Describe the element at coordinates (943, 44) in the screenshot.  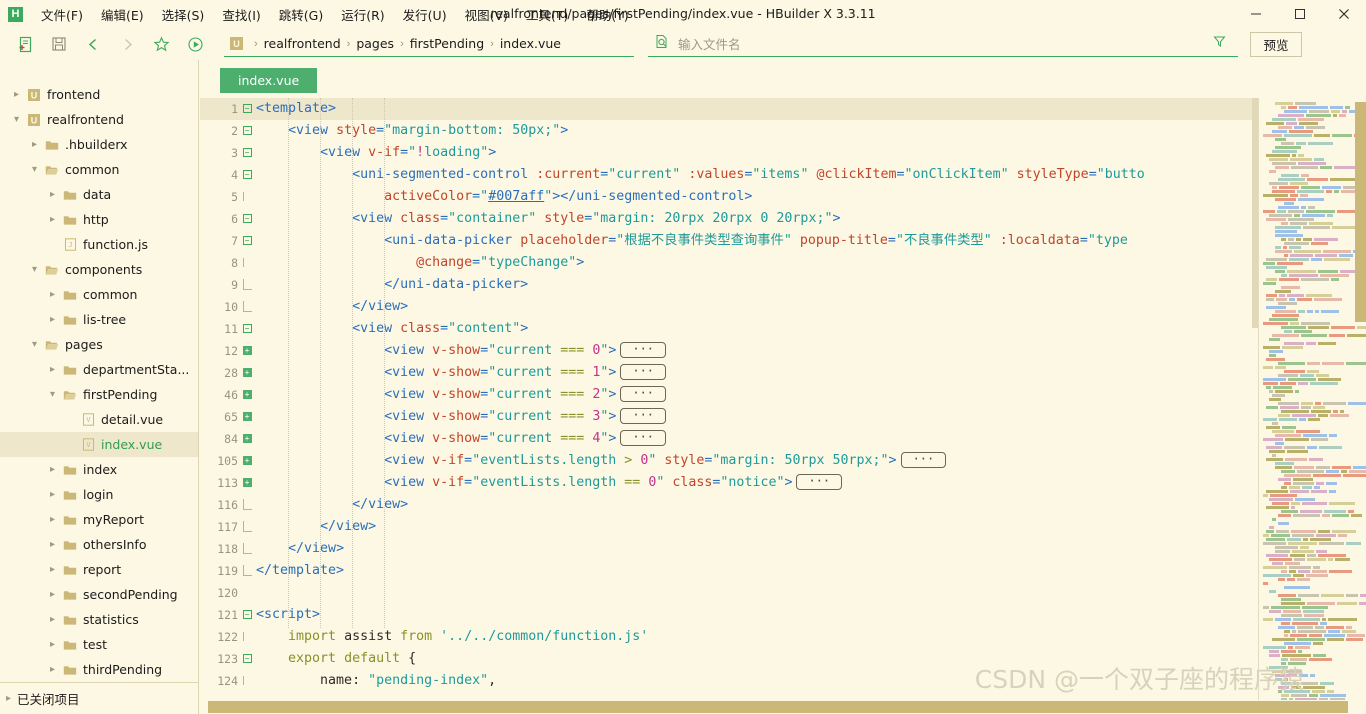
I see `file-search-box: 输入文件名` at that location.